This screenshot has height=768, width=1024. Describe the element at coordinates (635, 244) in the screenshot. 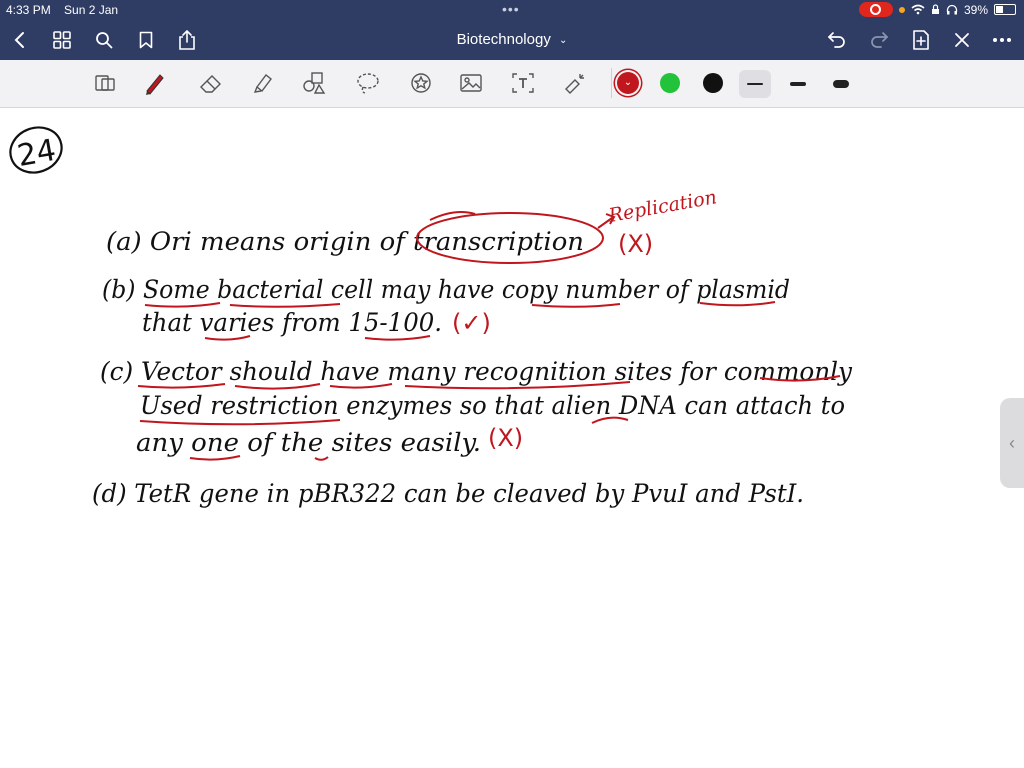

I see `mark-a: (X)` at that location.